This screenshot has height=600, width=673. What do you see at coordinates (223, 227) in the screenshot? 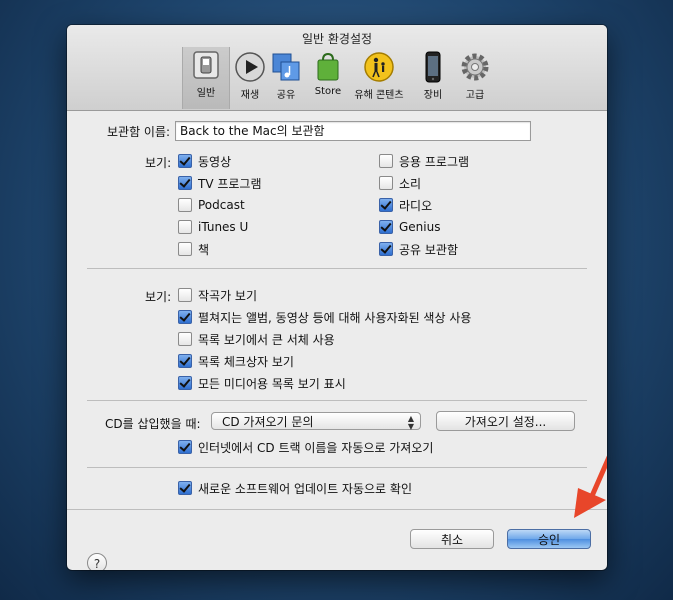
I see `checkbox-label: iTunes U` at bounding box center [223, 227].